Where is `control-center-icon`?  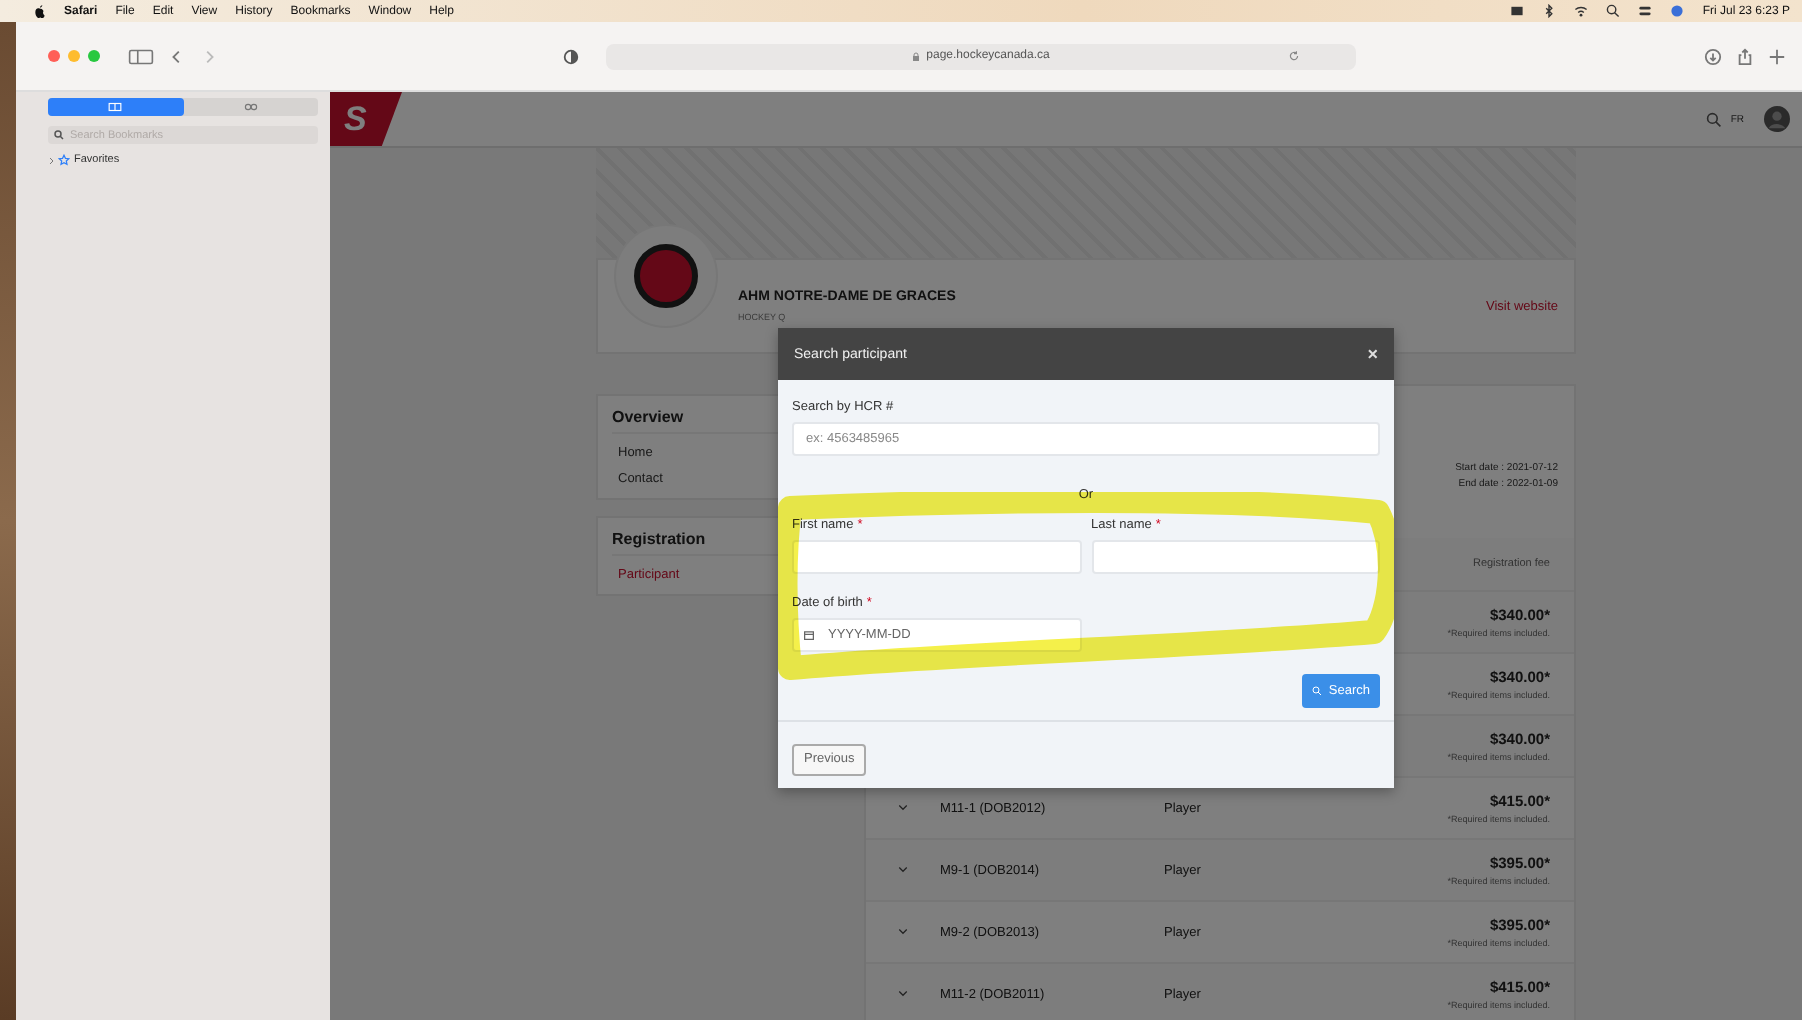 control-center-icon is located at coordinates (1645, 11).